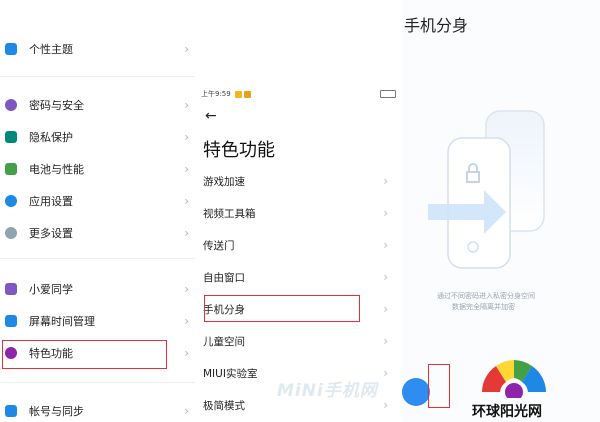 This screenshot has width=600, height=422. I want to click on settings-row: 更多设置 ›, so click(97, 233).